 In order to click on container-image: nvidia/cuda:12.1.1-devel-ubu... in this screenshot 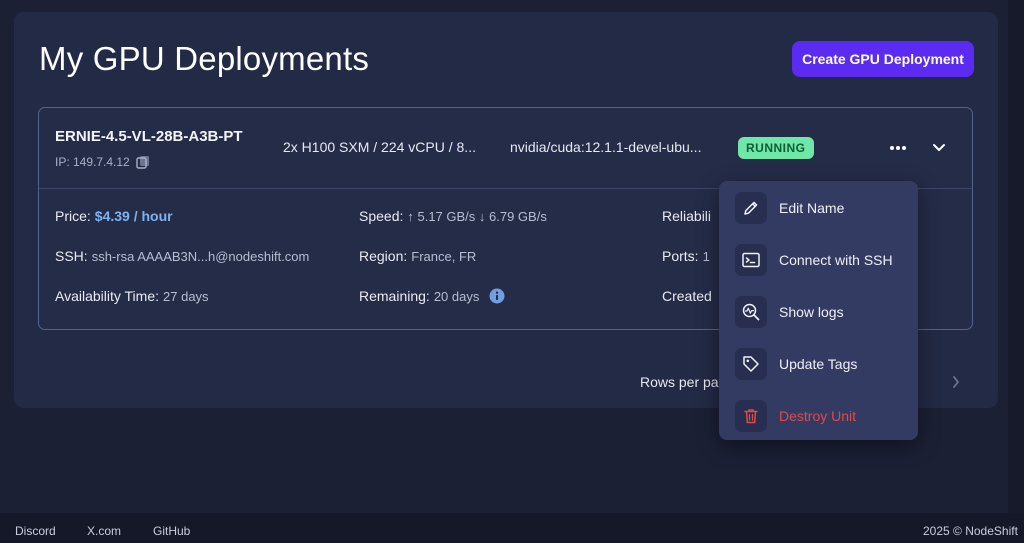, I will do `click(606, 147)`.